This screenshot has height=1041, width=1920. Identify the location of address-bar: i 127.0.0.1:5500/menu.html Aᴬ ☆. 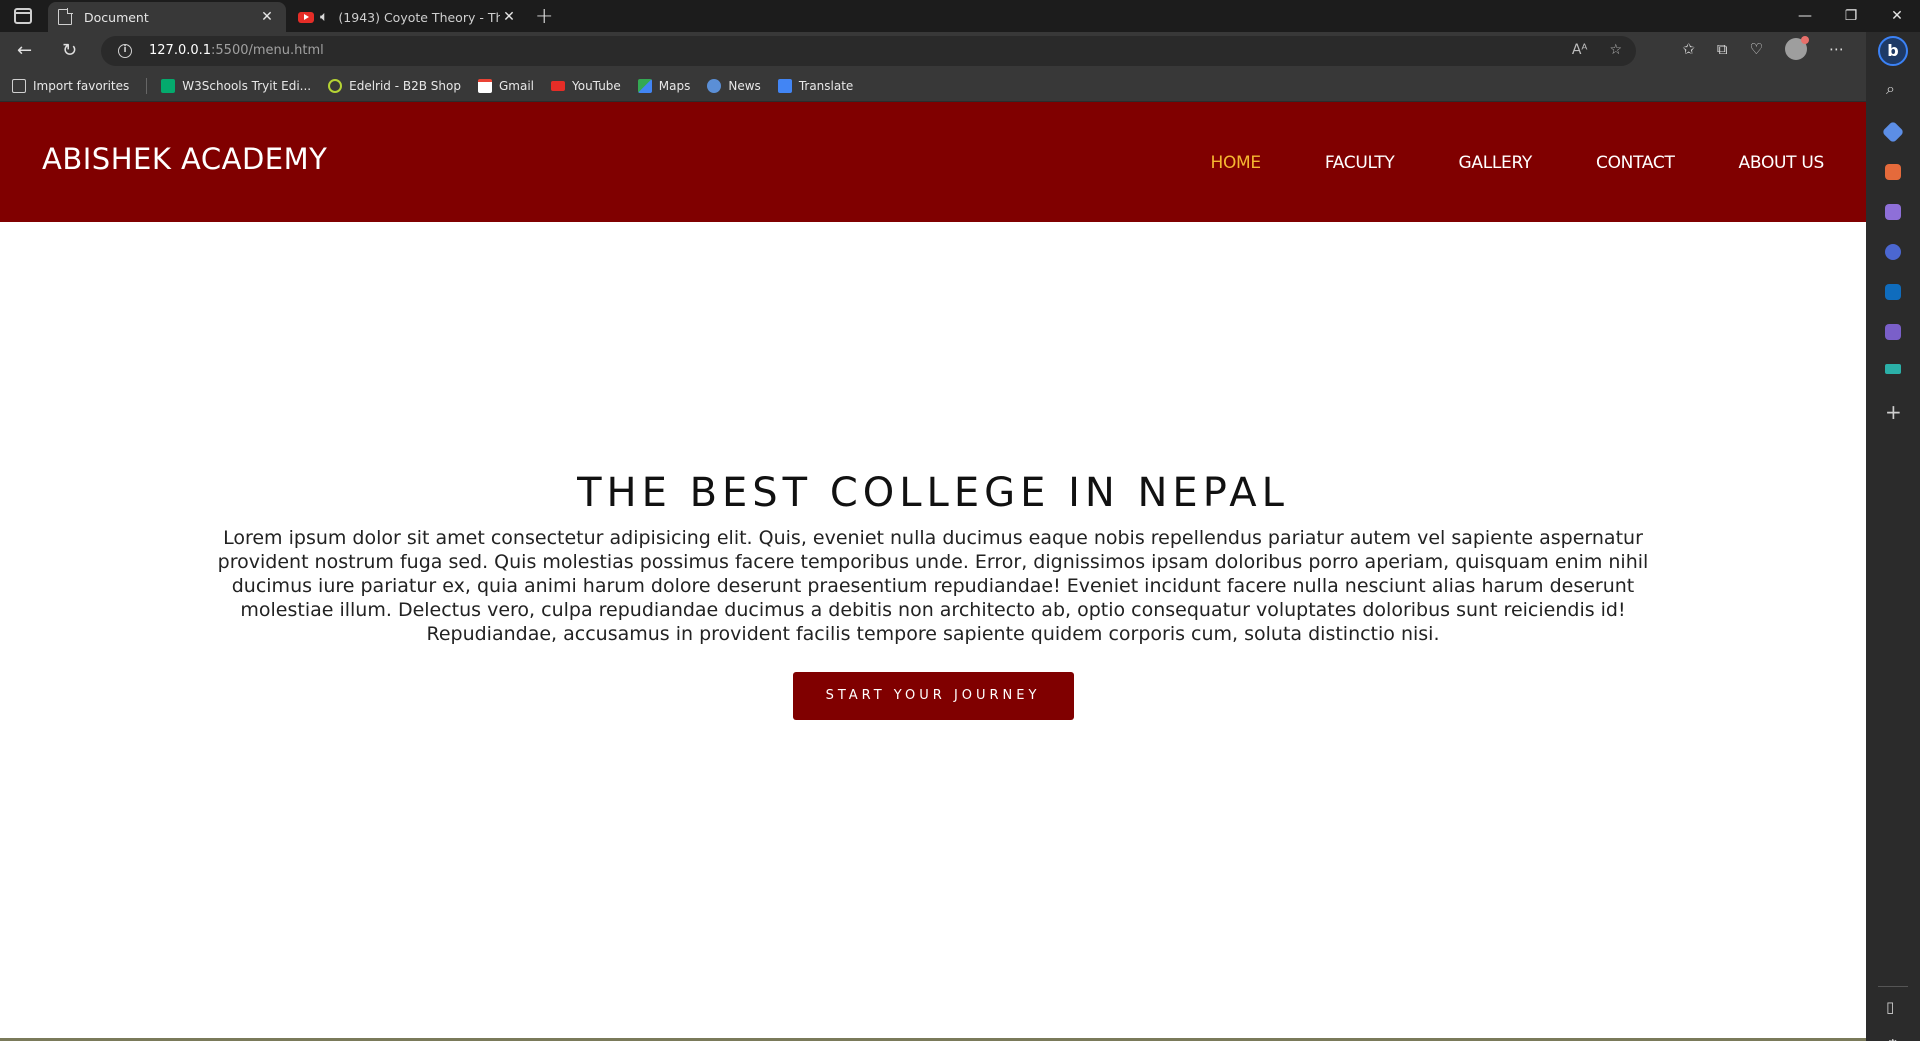
(868, 51).